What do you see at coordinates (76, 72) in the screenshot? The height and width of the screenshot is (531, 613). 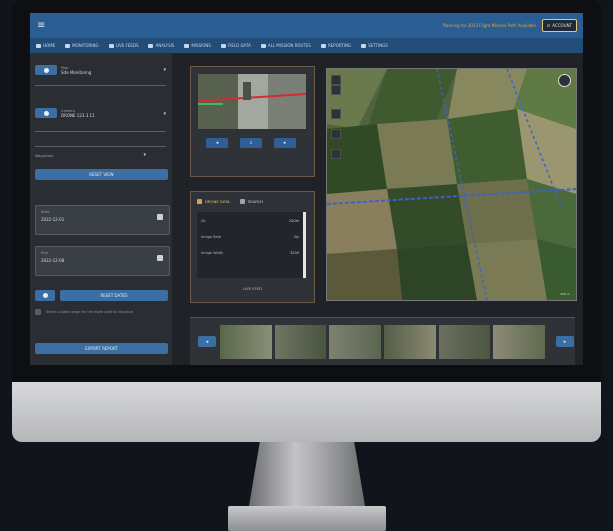 I see `mission-value: Site Monitoring` at bounding box center [76, 72].